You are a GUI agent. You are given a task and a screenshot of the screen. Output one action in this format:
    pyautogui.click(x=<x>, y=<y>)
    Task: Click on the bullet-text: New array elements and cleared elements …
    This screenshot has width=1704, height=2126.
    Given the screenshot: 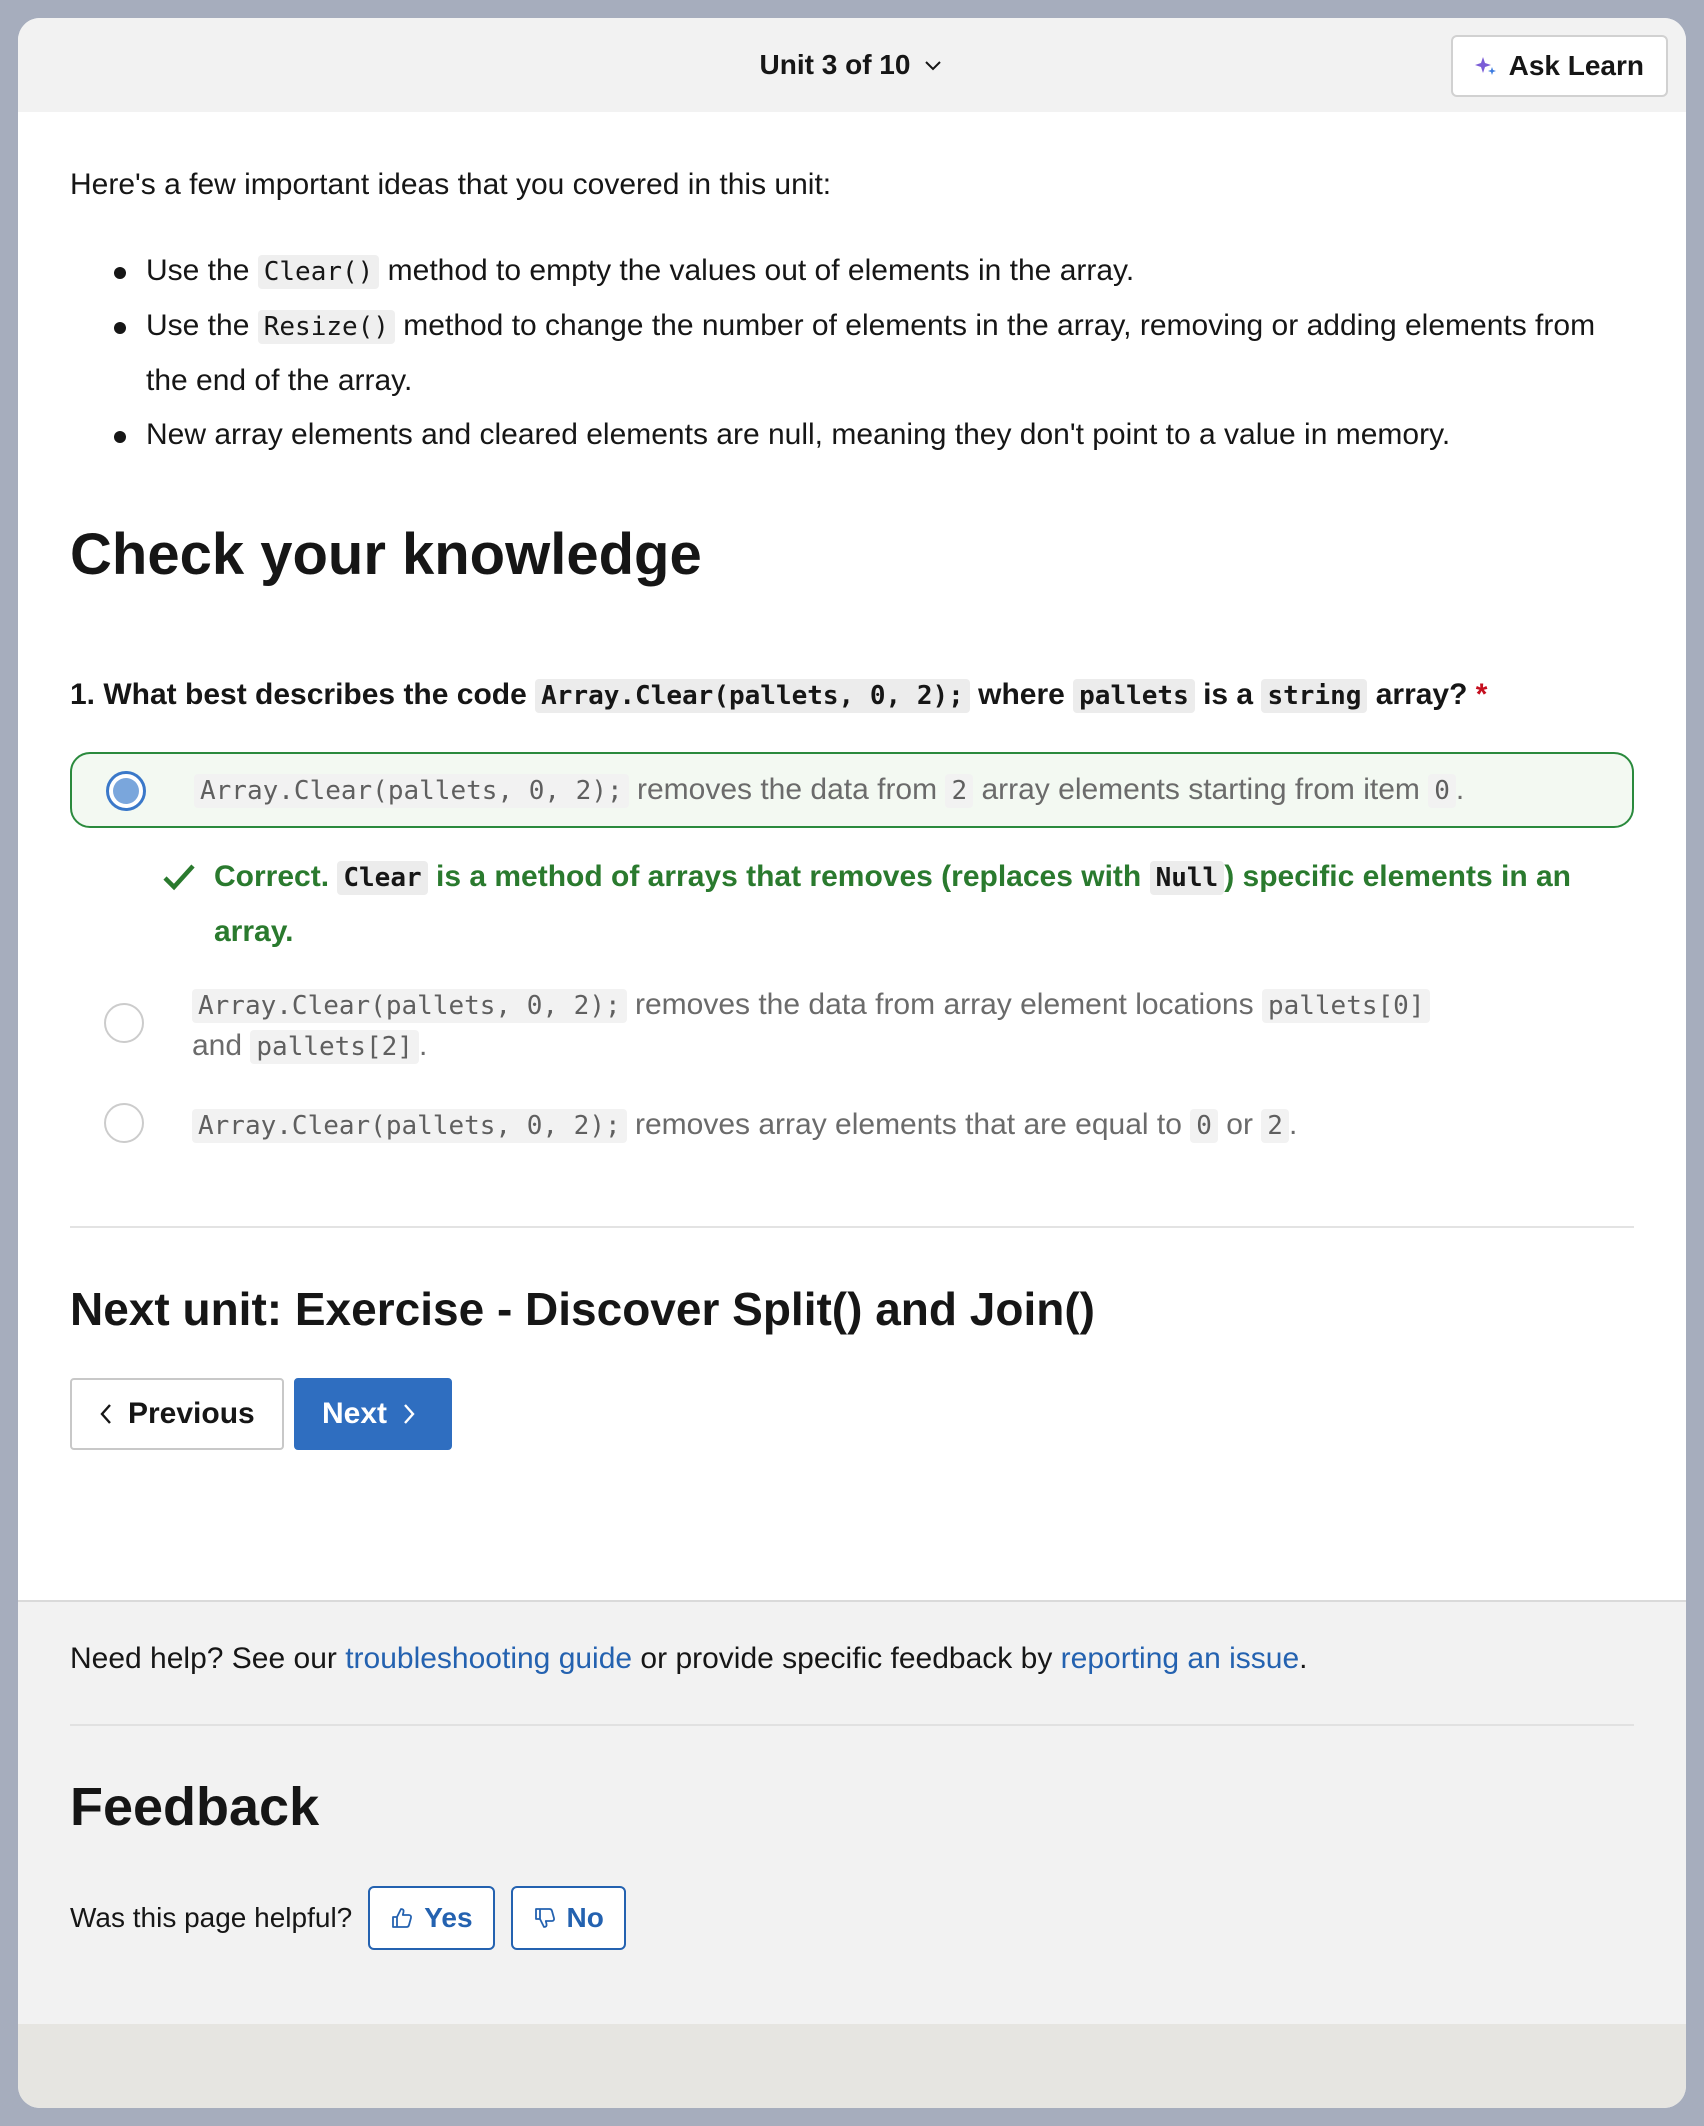 What is the action you would take?
    pyautogui.click(x=798, y=434)
    